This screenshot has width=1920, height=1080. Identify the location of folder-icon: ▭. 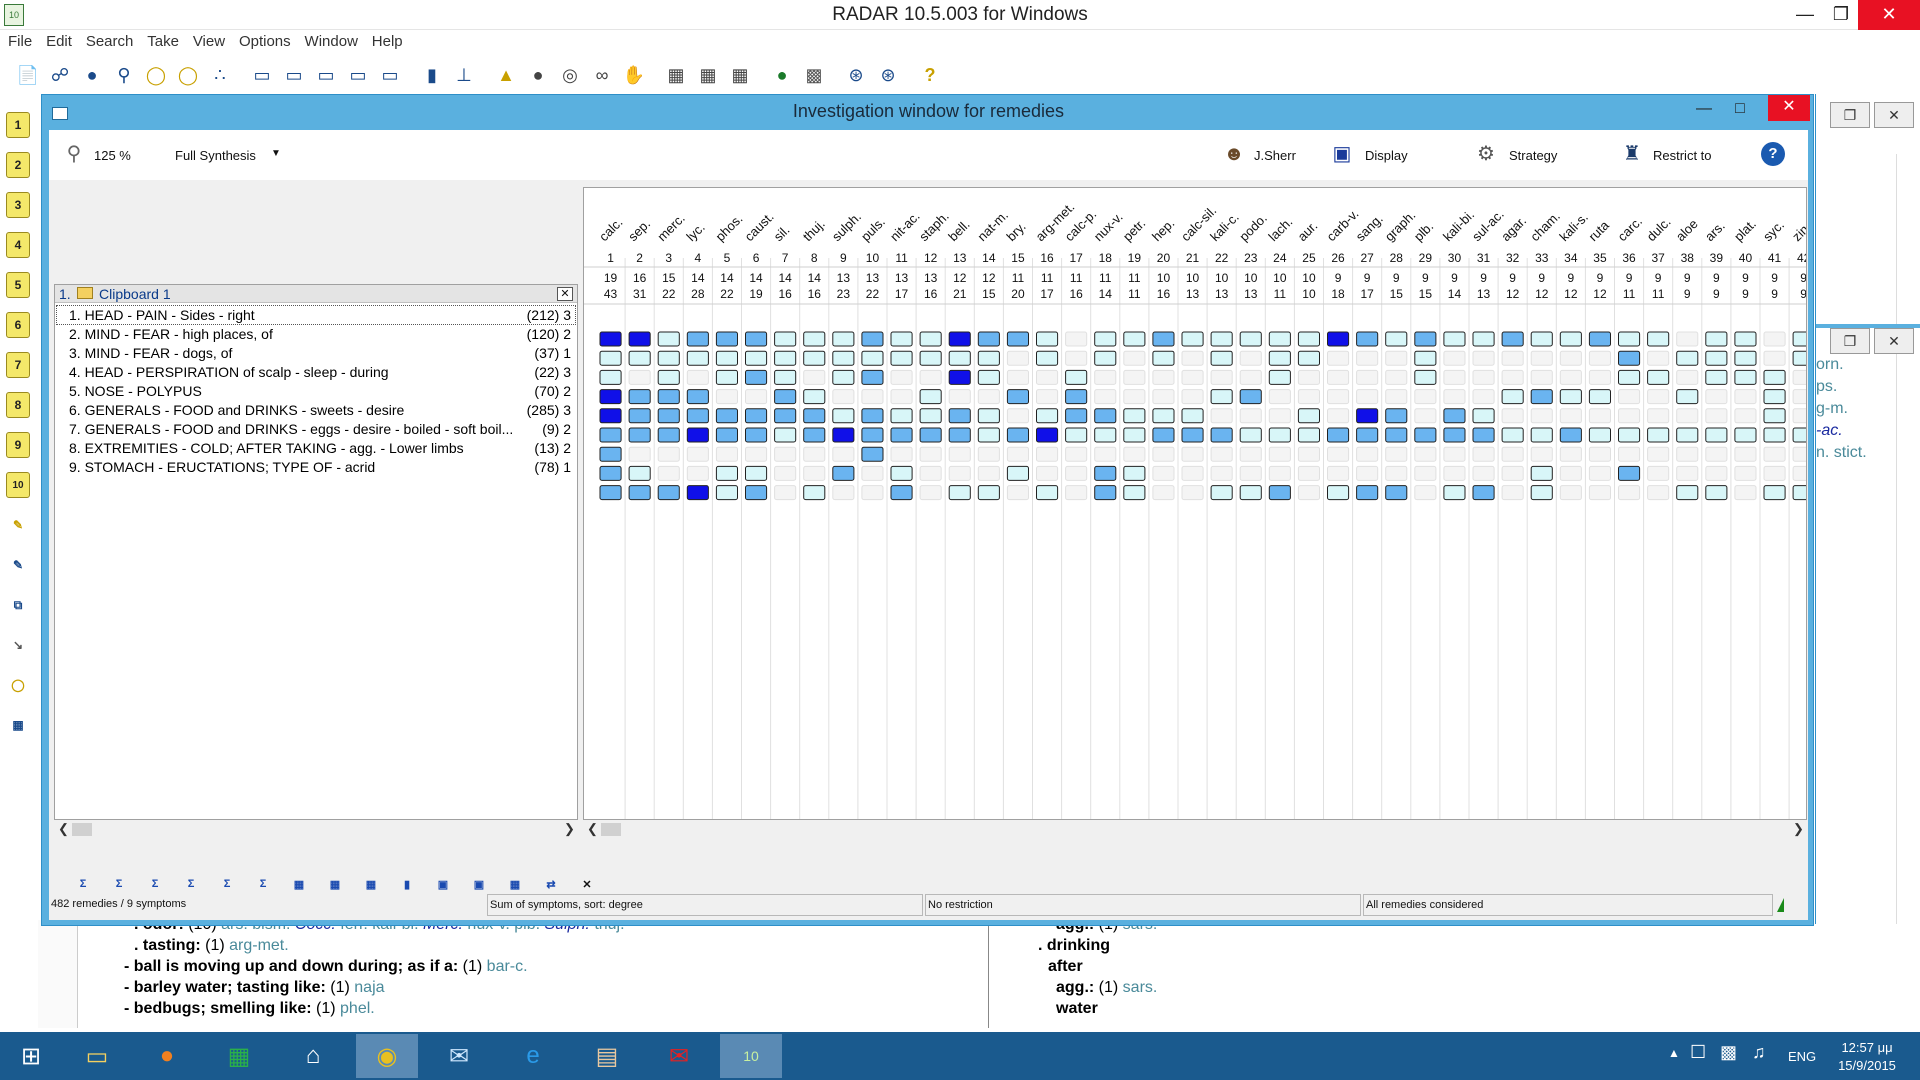
(262, 75).